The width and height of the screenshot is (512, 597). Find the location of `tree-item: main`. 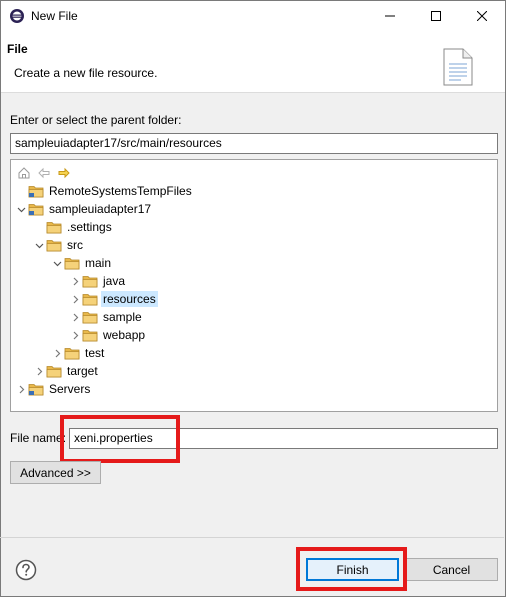

tree-item: main is located at coordinates (82, 263).